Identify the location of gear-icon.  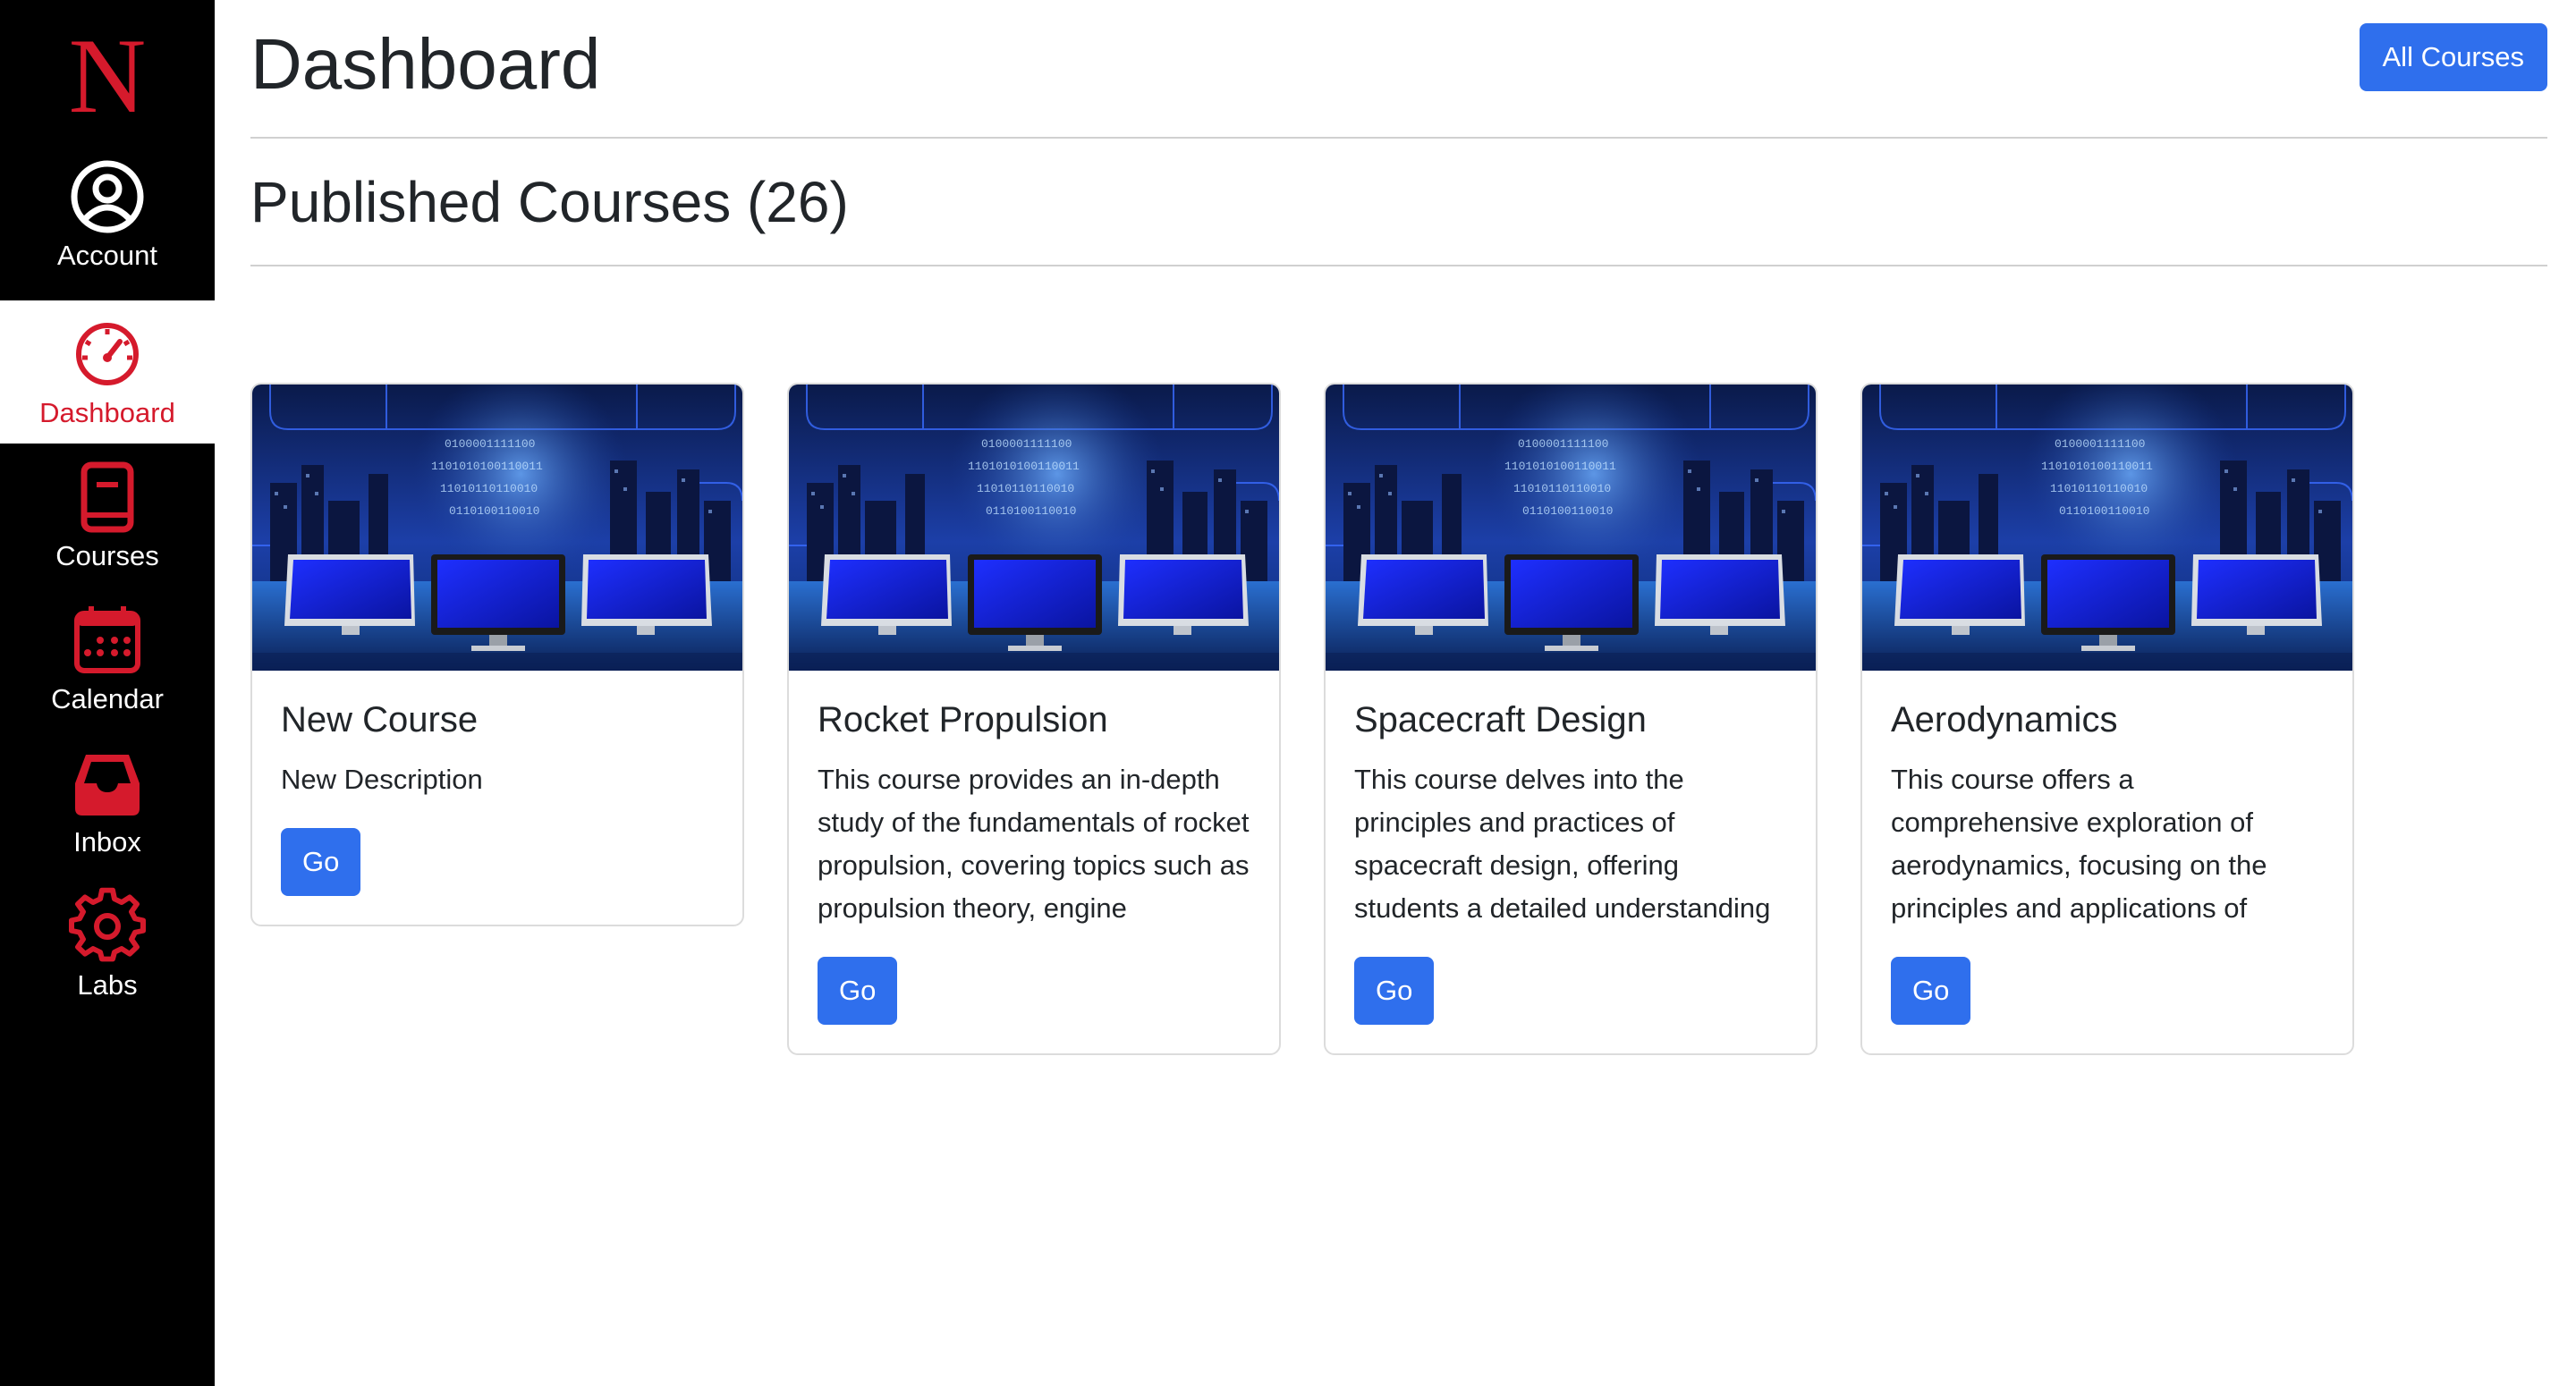
(107, 926).